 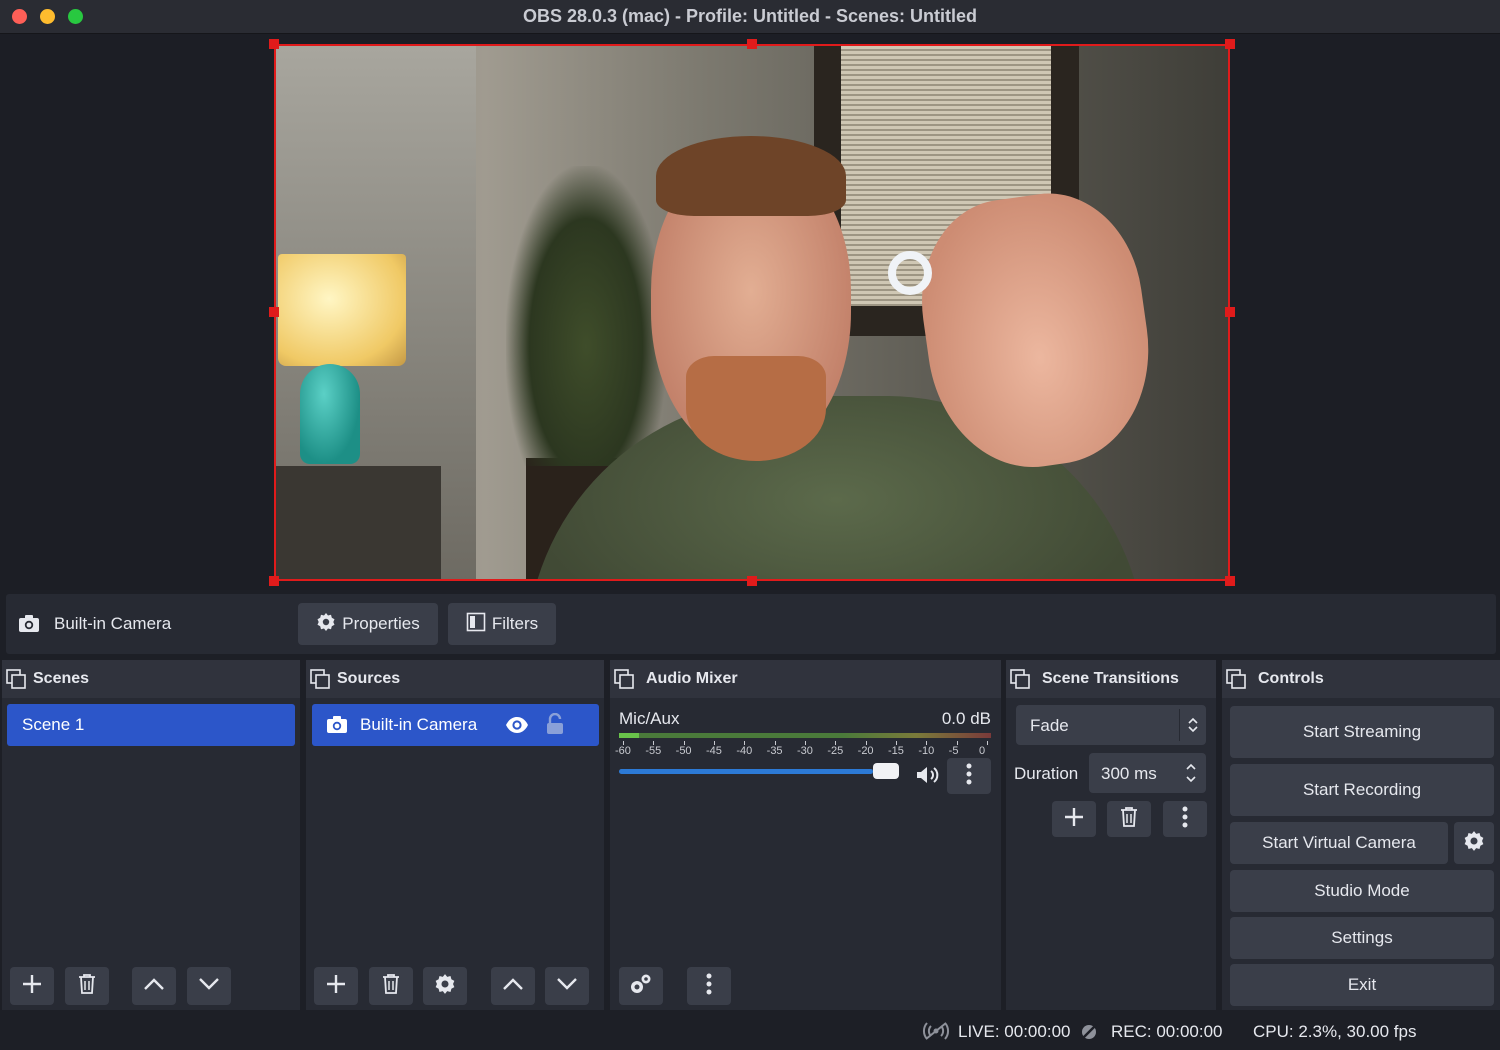 What do you see at coordinates (1089, 1034) in the screenshot?
I see `record-status-icon` at bounding box center [1089, 1034].